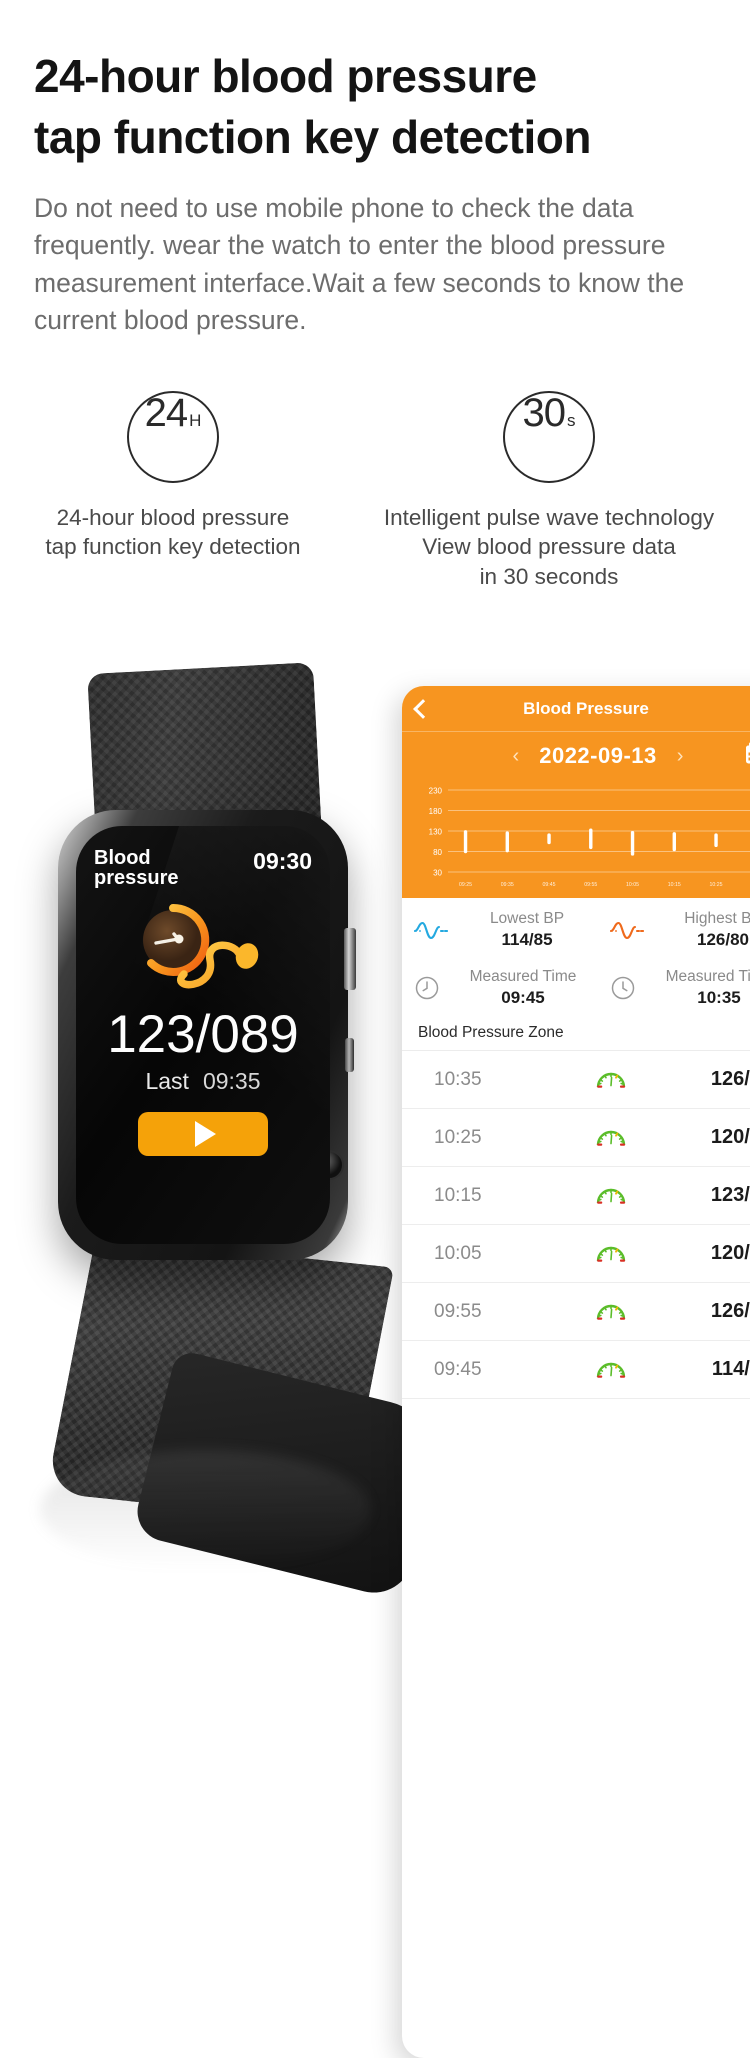  I want to click on watch-last-time: 09:35, so click(232, 1081).